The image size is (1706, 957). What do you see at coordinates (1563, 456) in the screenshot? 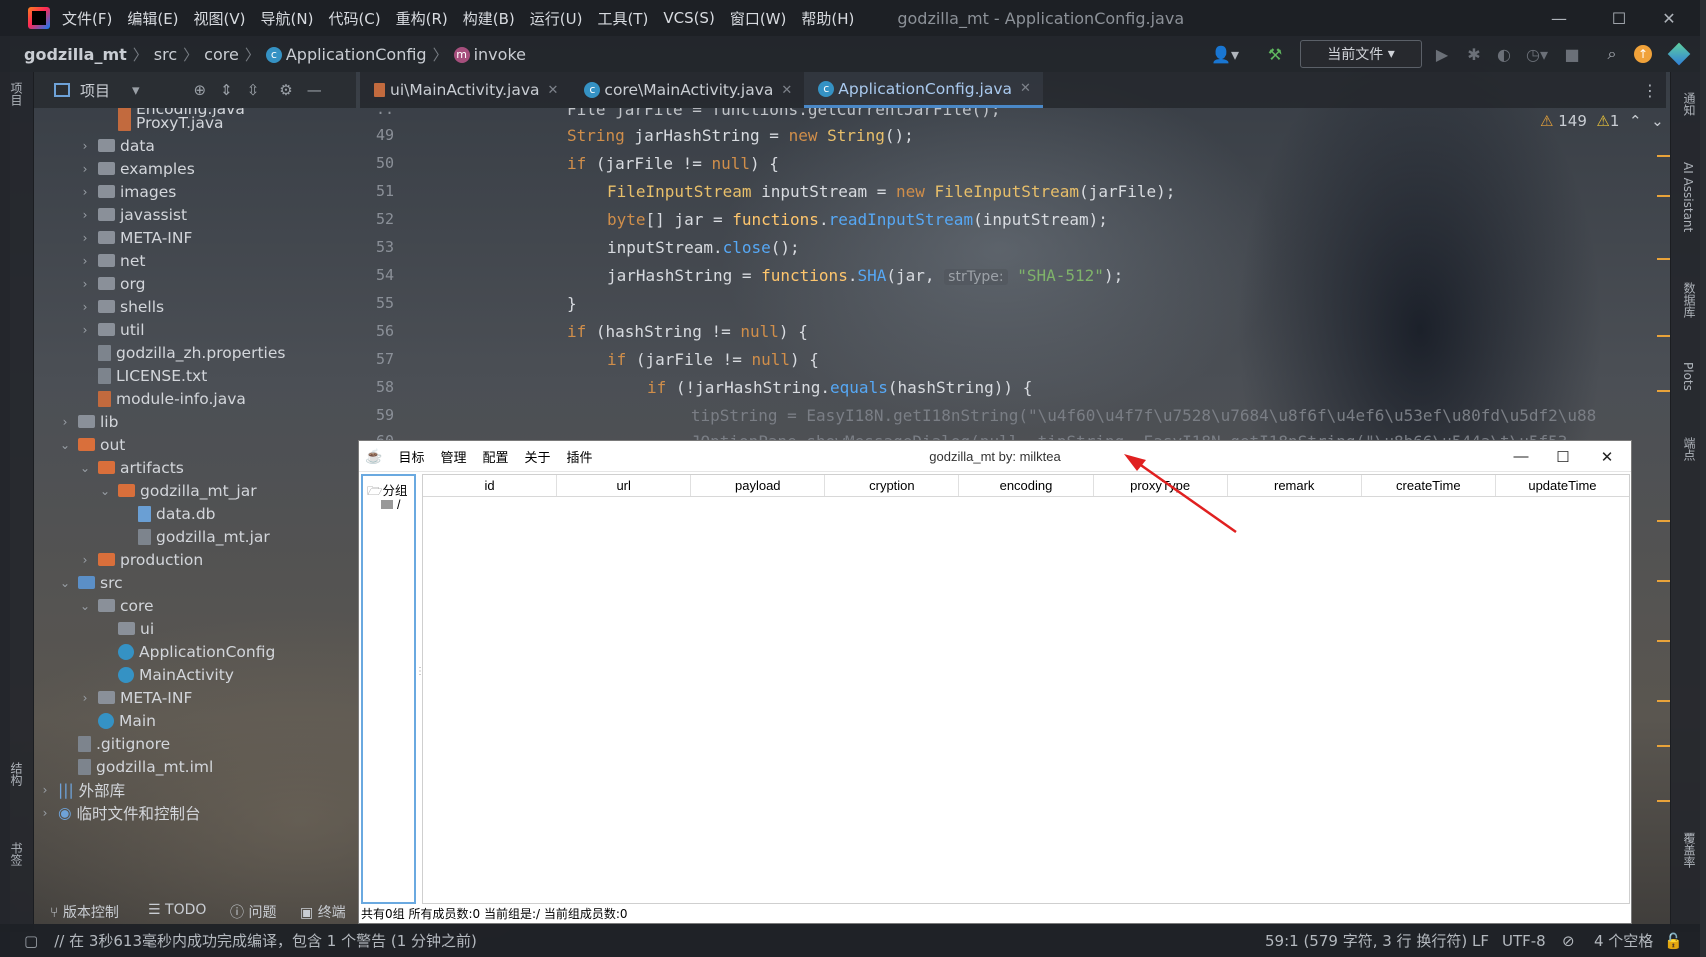
I see `dialog-maximize-icon: ☐` at bounding box center [1563, 456].